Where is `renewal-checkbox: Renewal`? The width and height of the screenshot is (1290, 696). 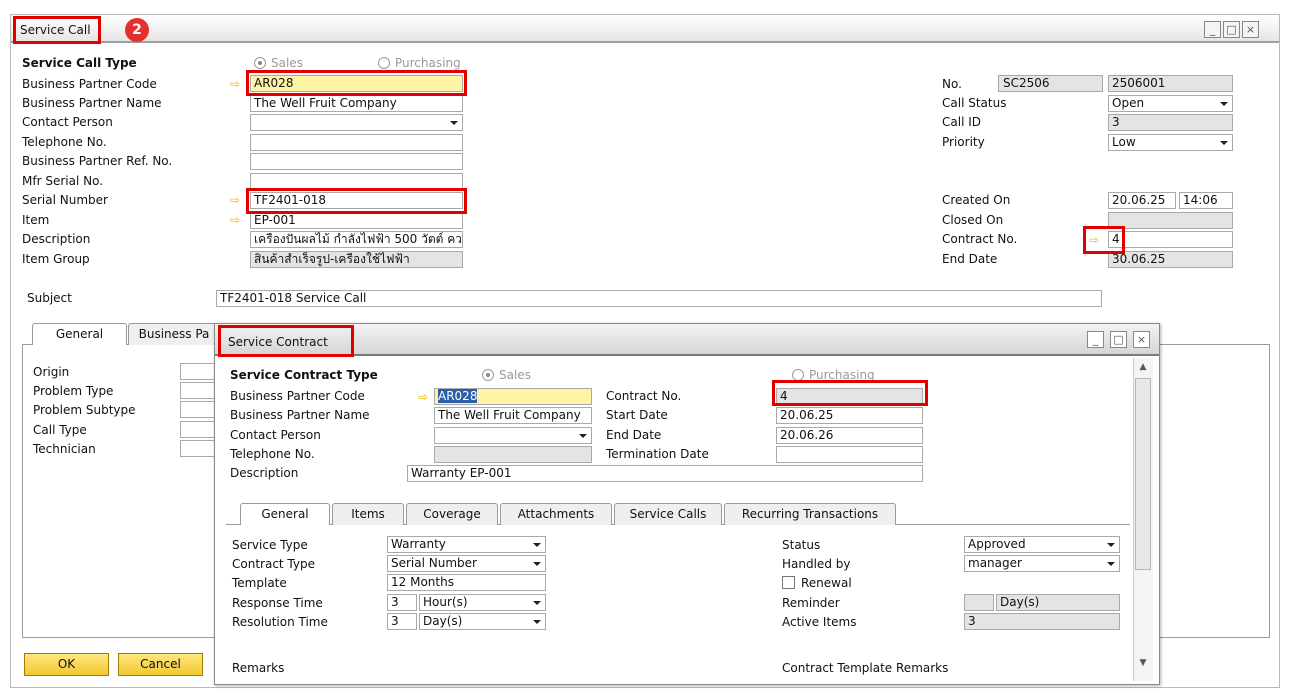 renewal-checkbox: Renewal is located at coordinates (817, 583).